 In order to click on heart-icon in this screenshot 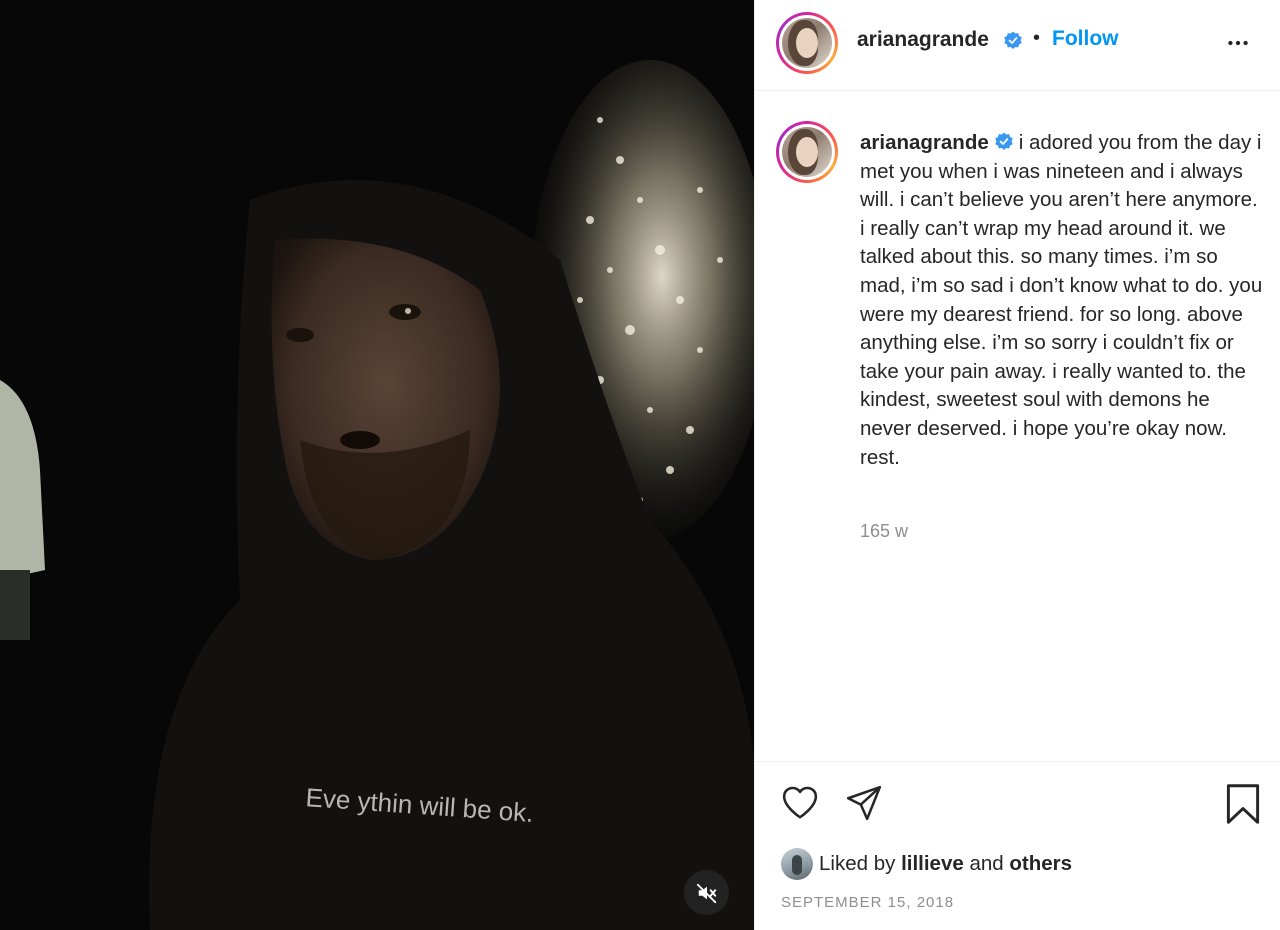, I will do `click(800, 803)`.